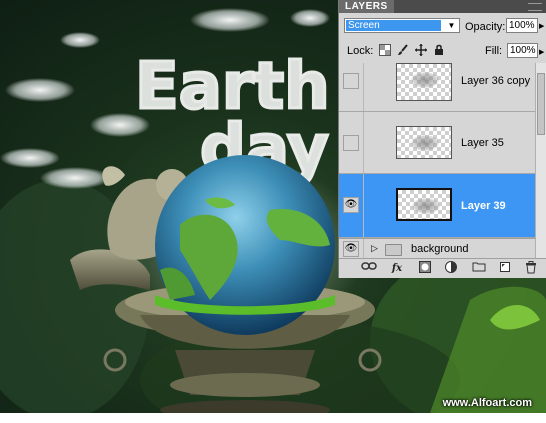 This screenshot has height=423, width=546. Describe the element at coordinates (273, 418) in the screenshot. I see `artwork-bottom-frame` at that location.